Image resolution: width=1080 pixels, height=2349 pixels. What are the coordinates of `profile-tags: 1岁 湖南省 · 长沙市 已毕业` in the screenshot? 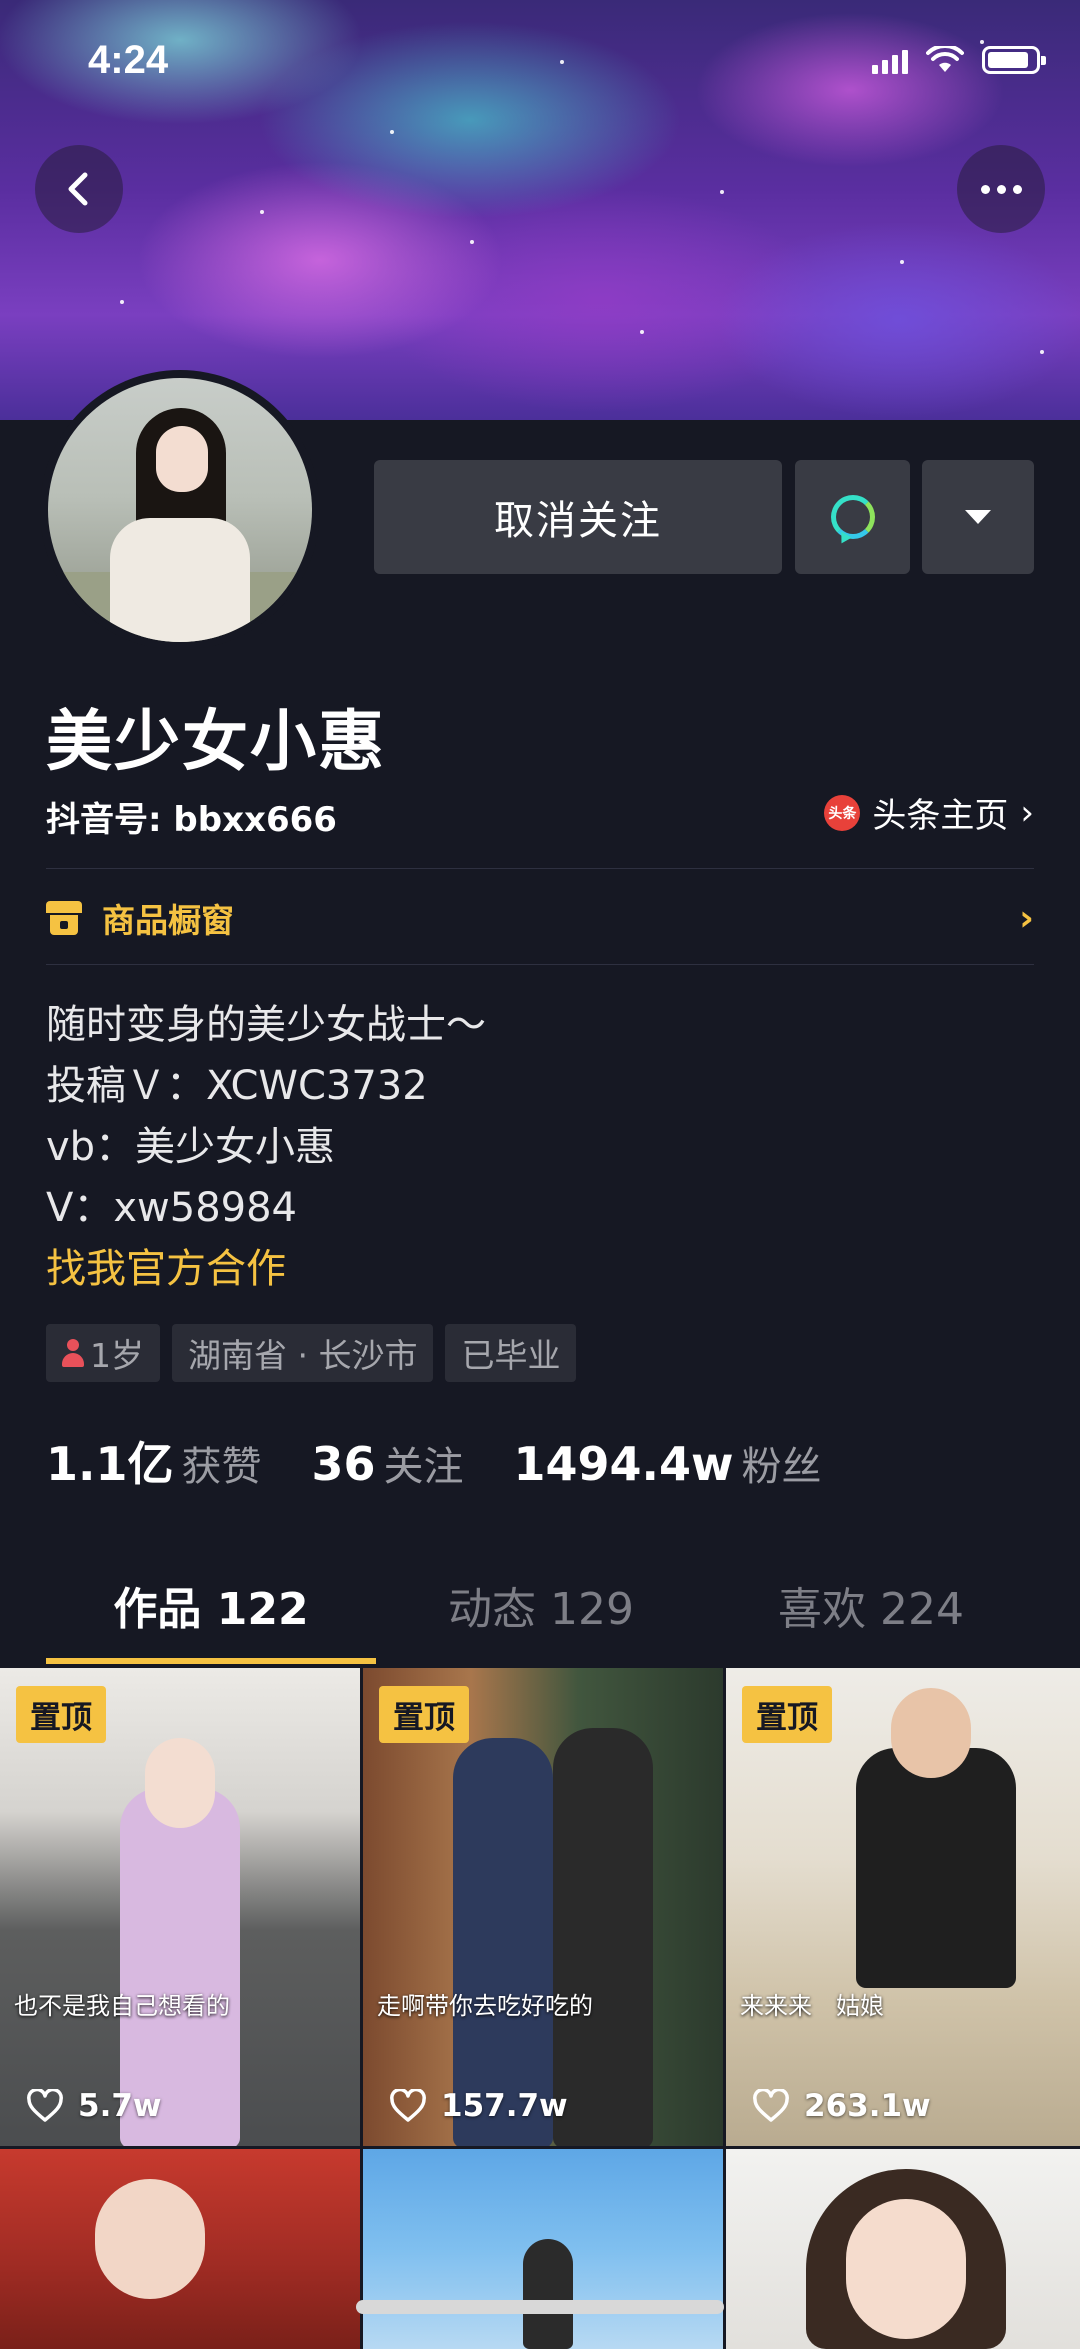 It's located at (311, 1353).